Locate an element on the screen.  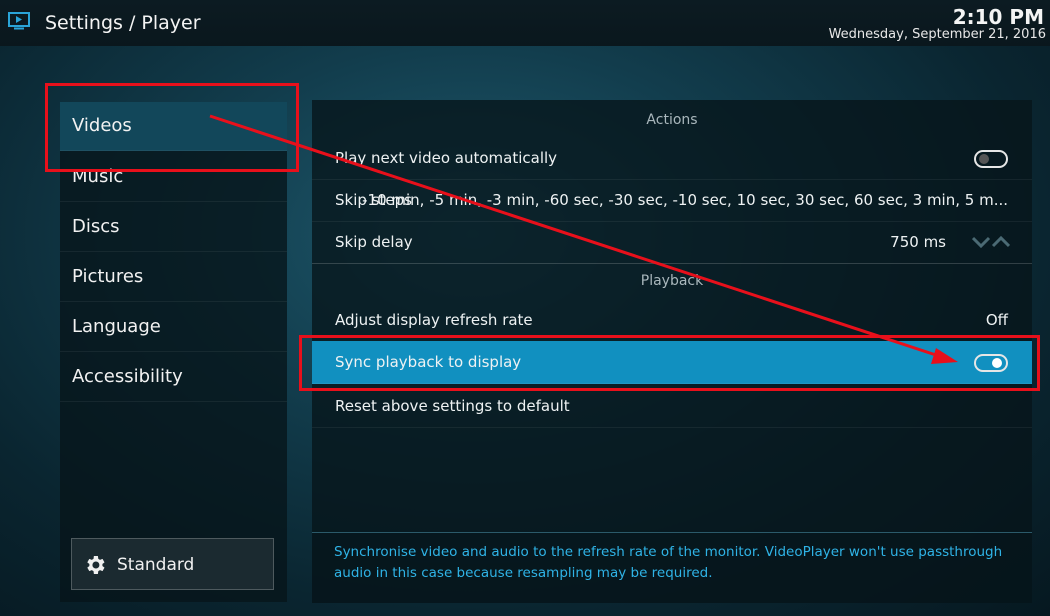
spin-arrows-icon is located at coordinates (991, 242).